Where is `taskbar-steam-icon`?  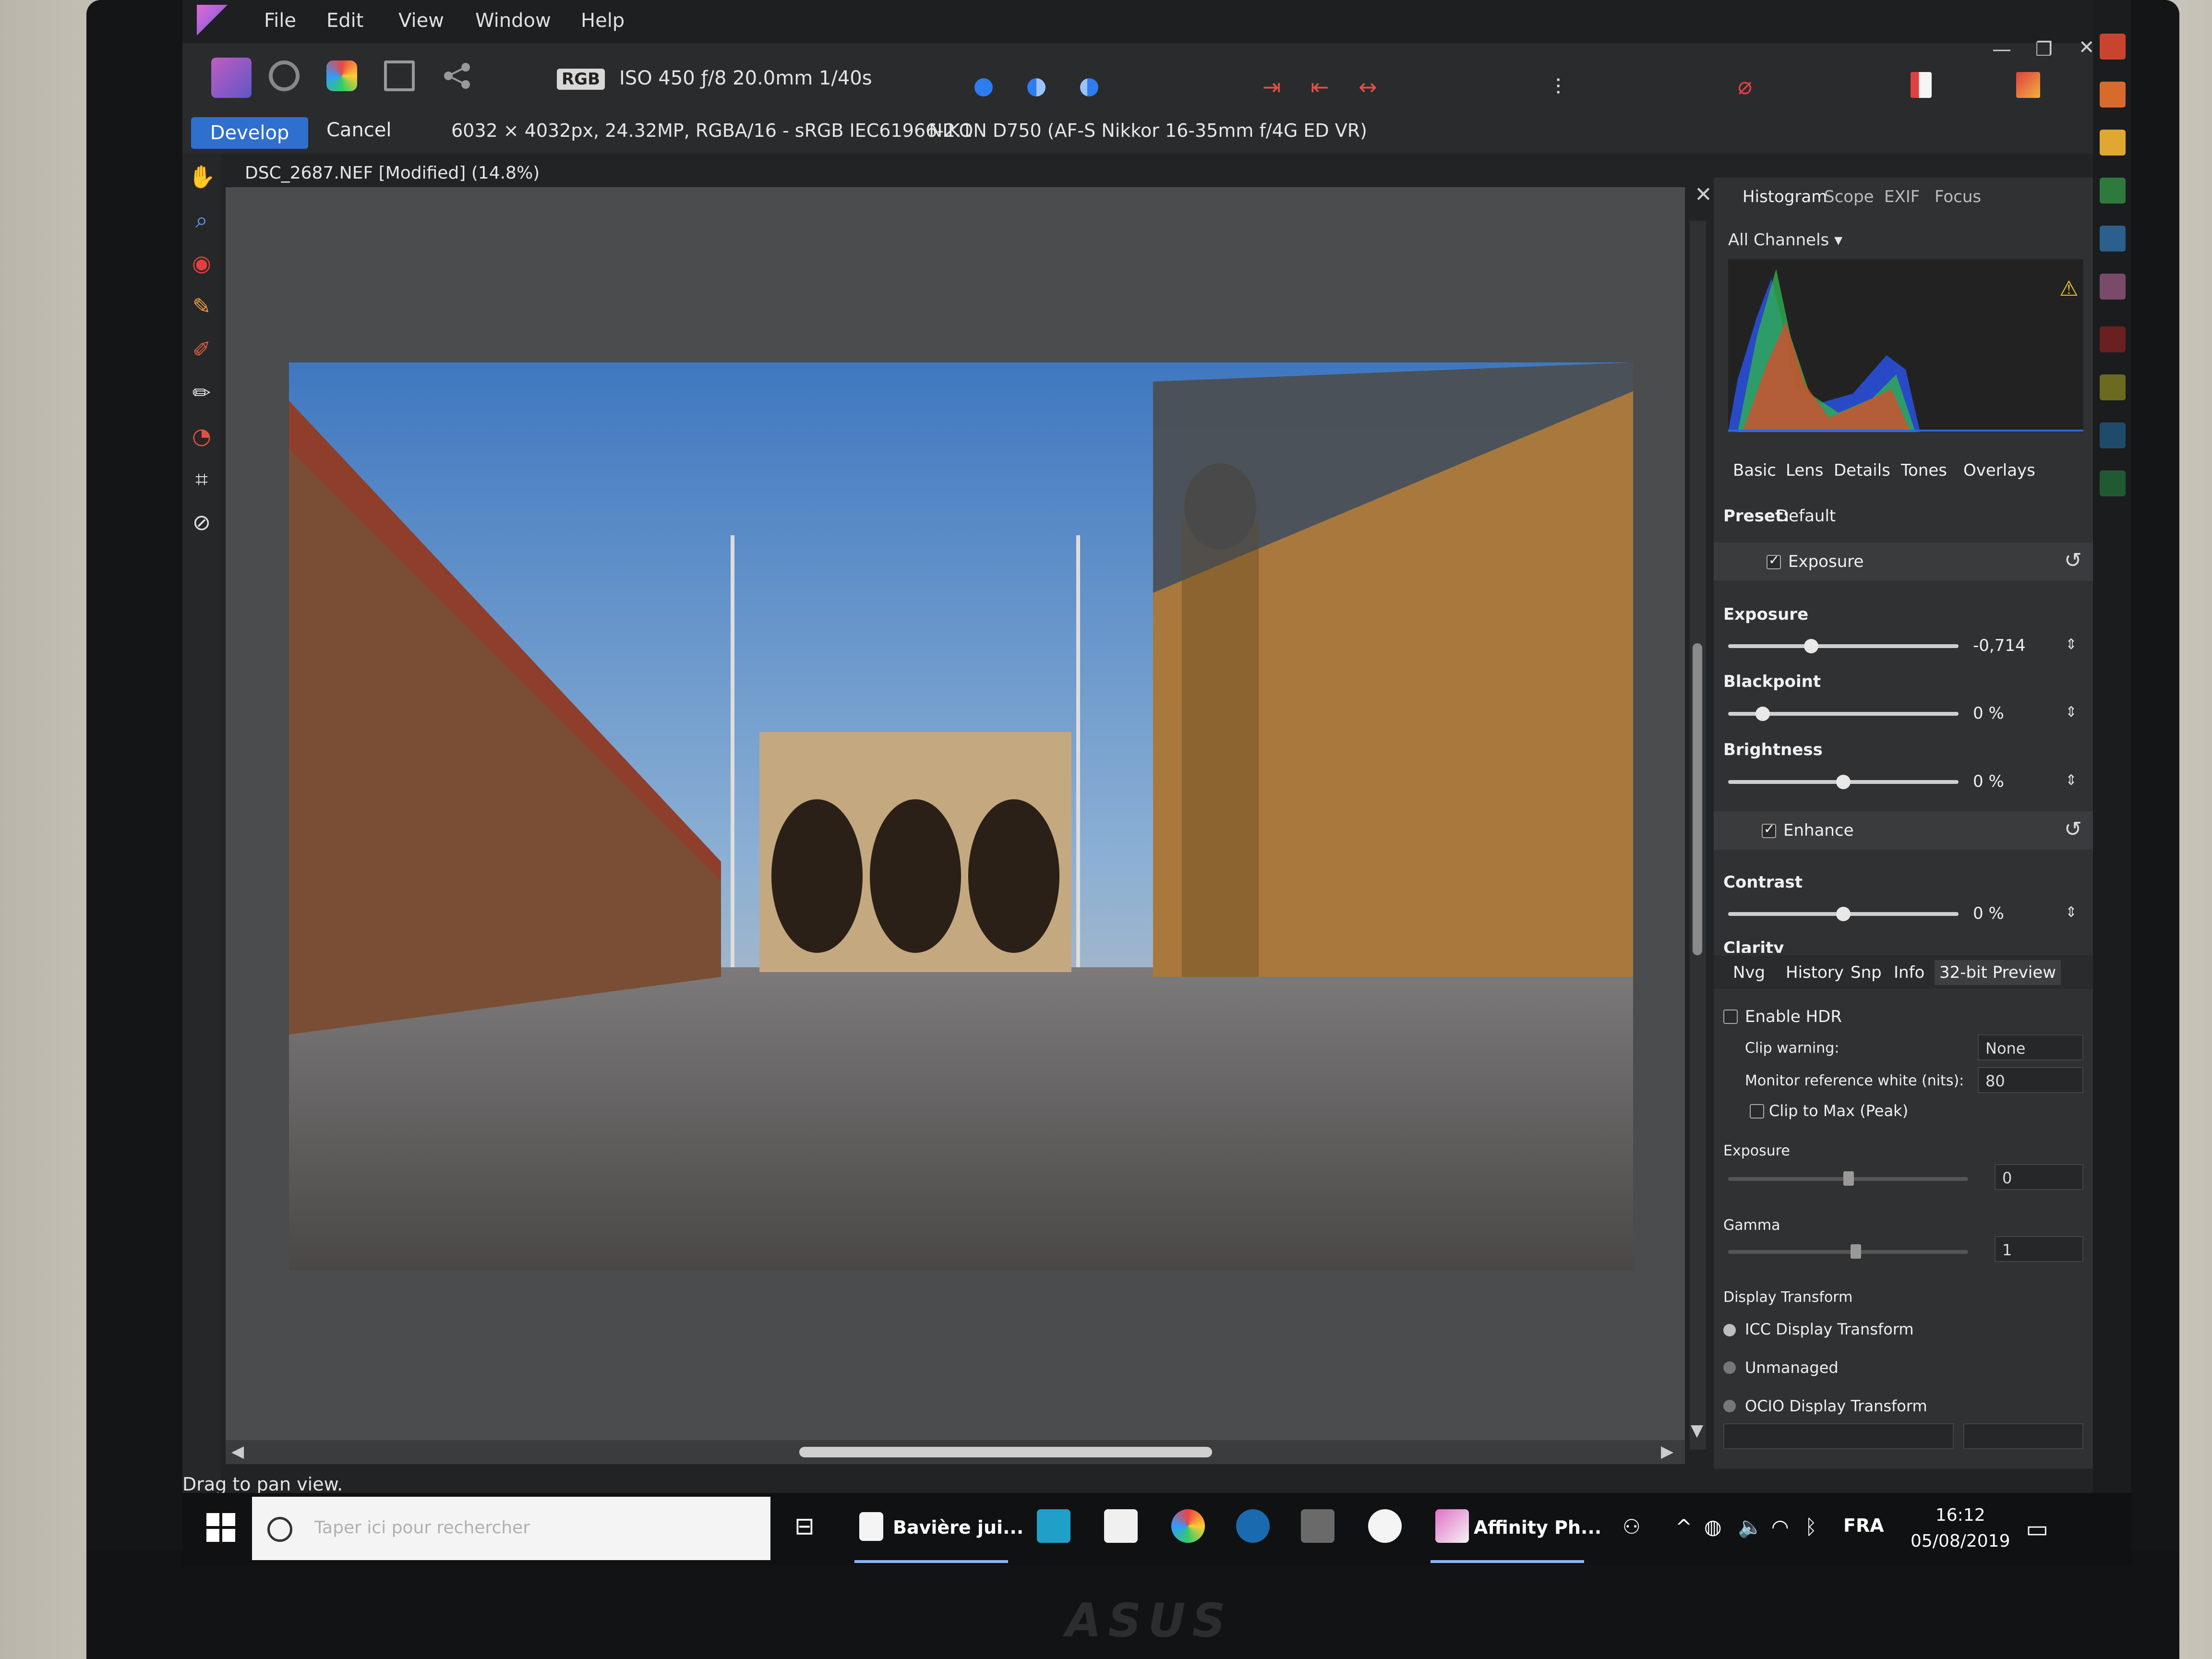 taskbar-steam-icon is located at coordinates (1253, 1526).